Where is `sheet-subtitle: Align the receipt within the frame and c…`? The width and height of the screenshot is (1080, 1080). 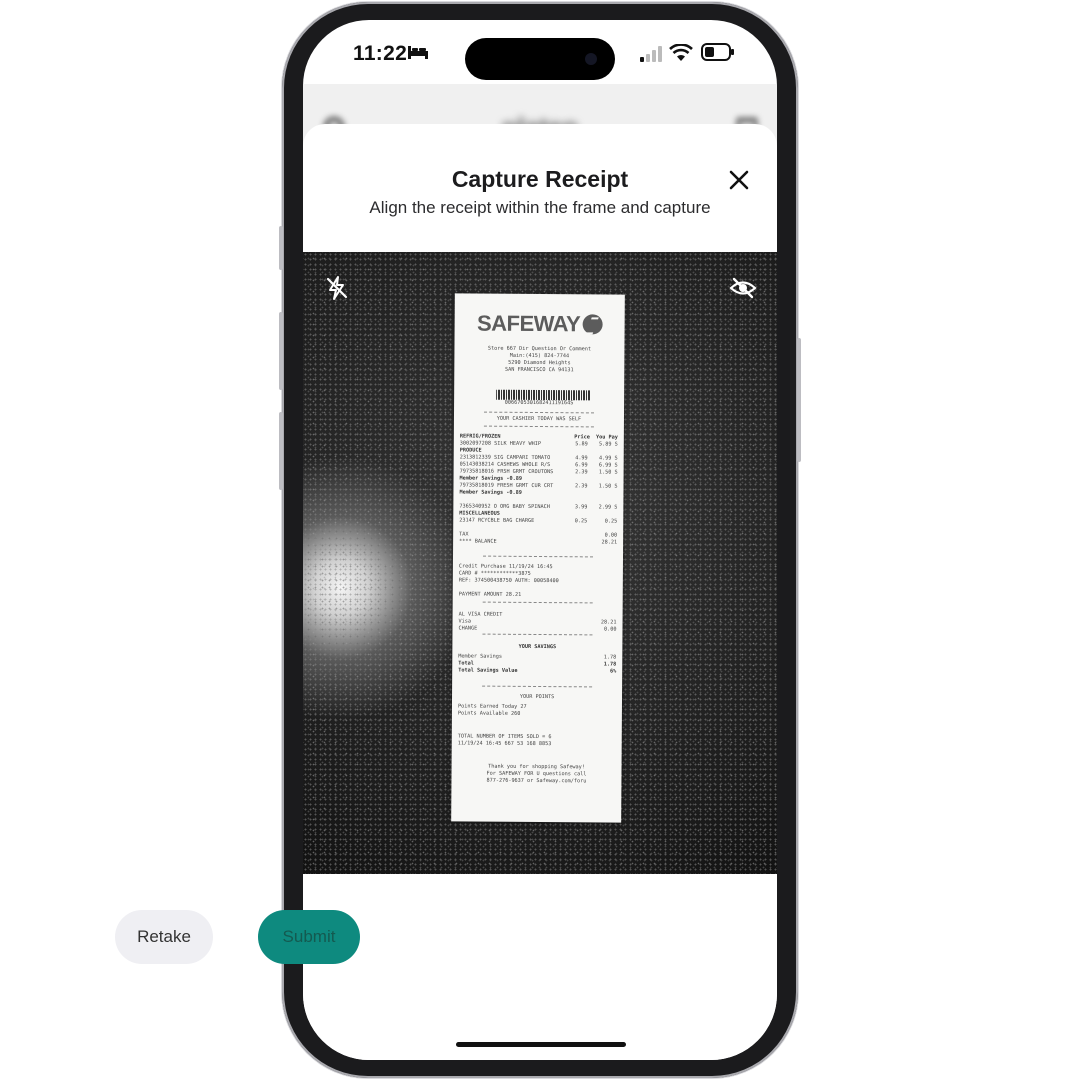 sheet-subtitle: Align the receipt within the frame and c… is located at coordinates (540, 207).